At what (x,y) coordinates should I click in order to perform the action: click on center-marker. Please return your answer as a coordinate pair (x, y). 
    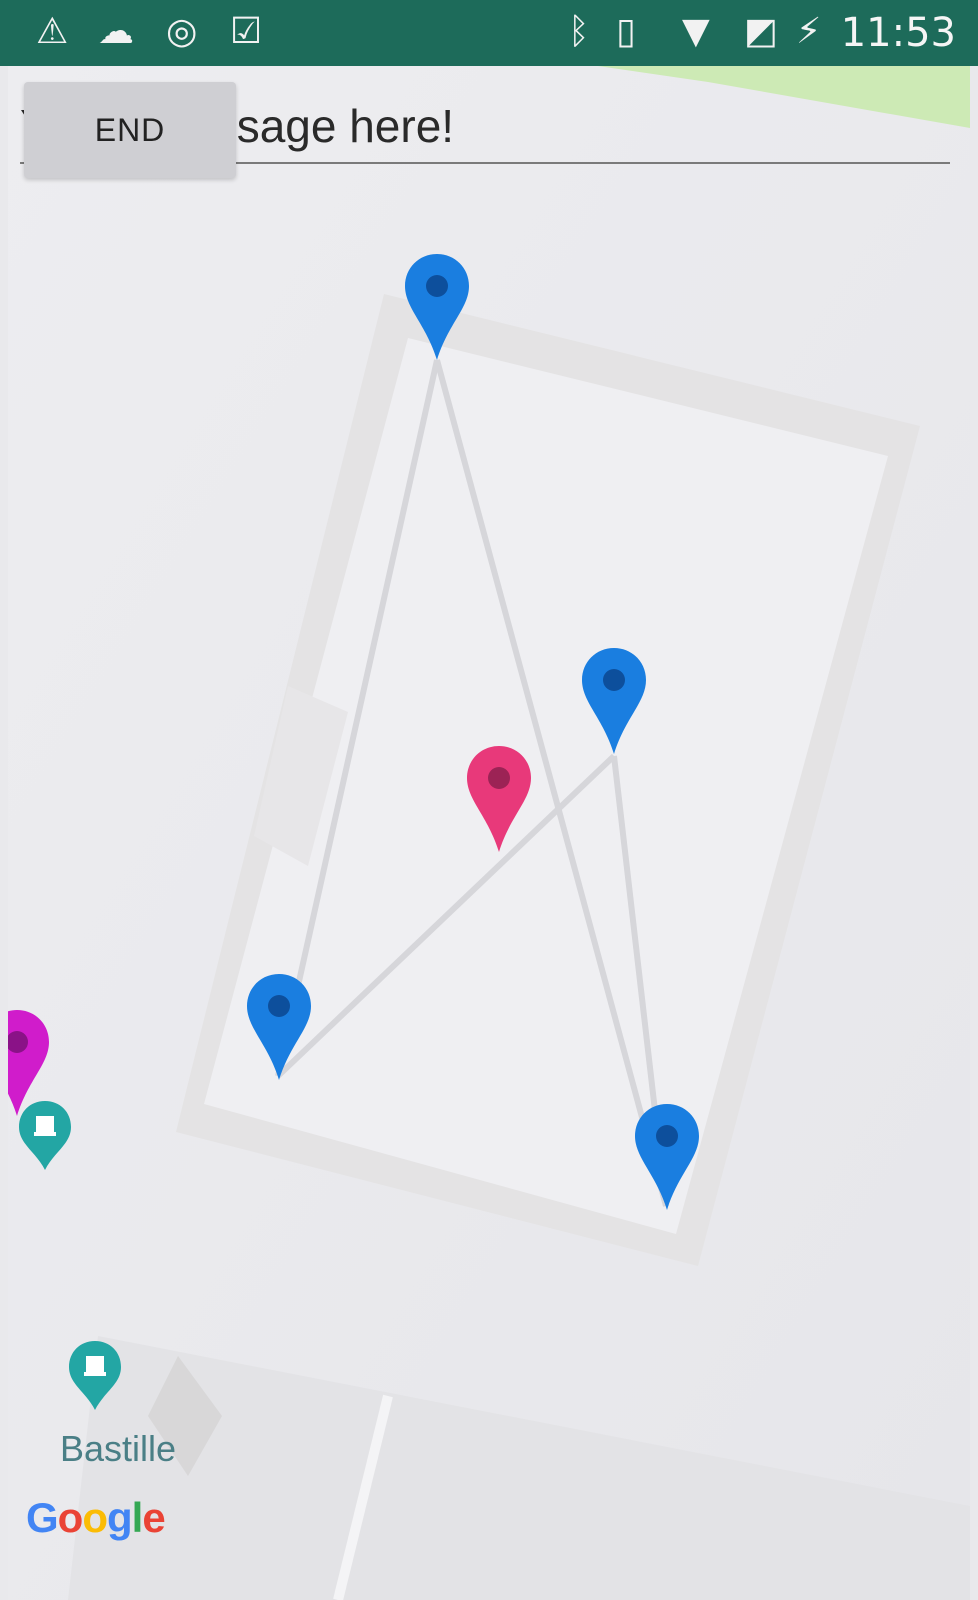
    Looking at the image, I should click on (499, 799).